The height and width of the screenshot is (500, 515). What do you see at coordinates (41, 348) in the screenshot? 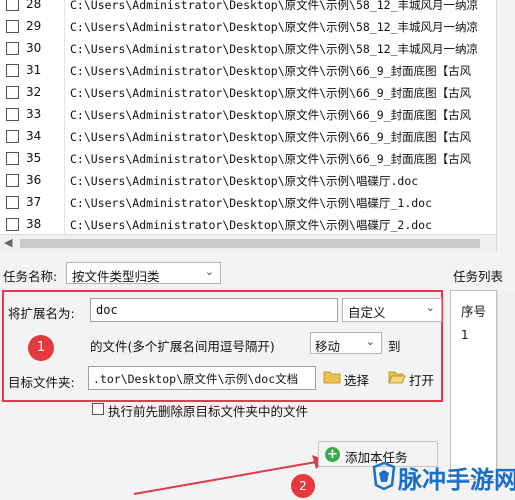
I see `step-badge-1: 1` at bounding box center [41, 348].